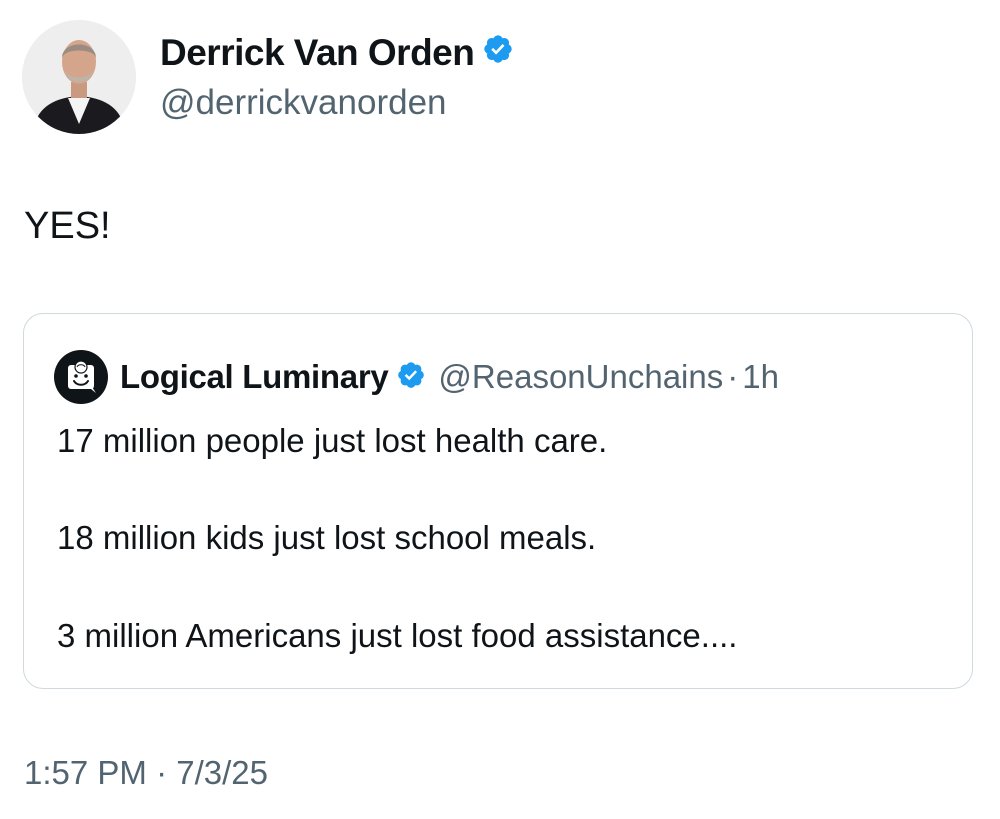 The width and height of the screenshot is (1000, 819). What do you see at coordinates (222, 772) in the screenshot?
I see `tweet-date: 7/3/25` at bounding box center [222, 772].